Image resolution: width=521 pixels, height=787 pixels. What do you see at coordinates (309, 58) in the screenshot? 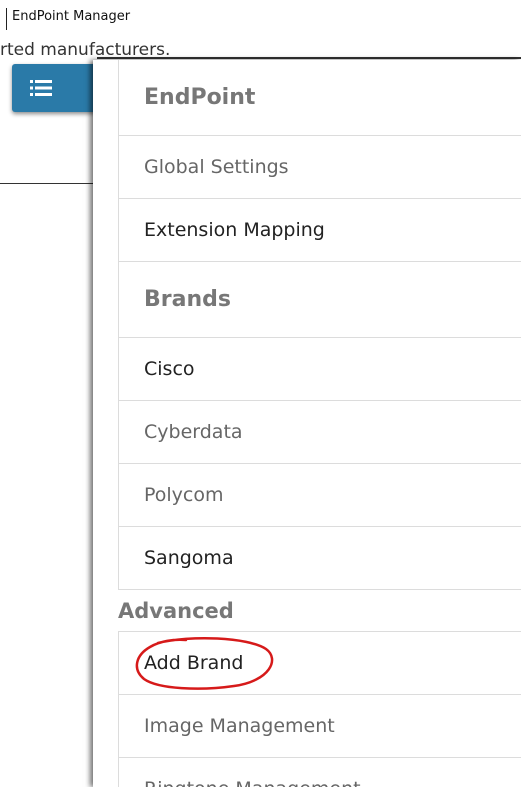
I see `panel-top-border` at bounding box center [309, 58].